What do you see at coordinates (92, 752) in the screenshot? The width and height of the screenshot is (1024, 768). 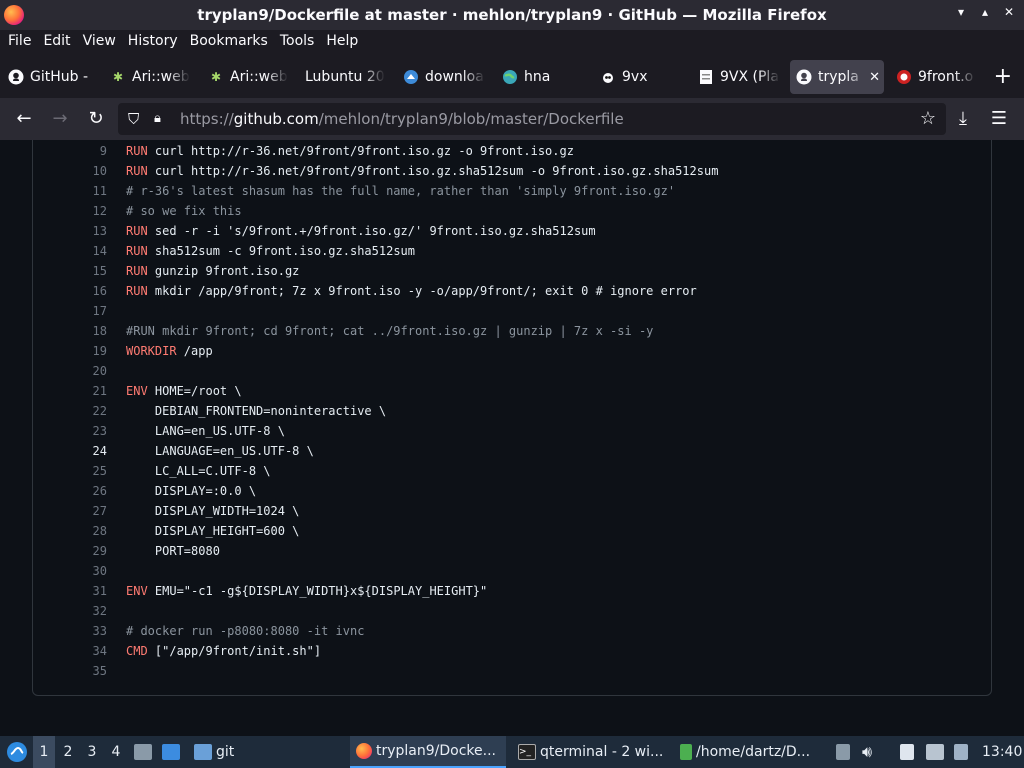 I see `workspace-3: 3` at bounding box center [92, 752].